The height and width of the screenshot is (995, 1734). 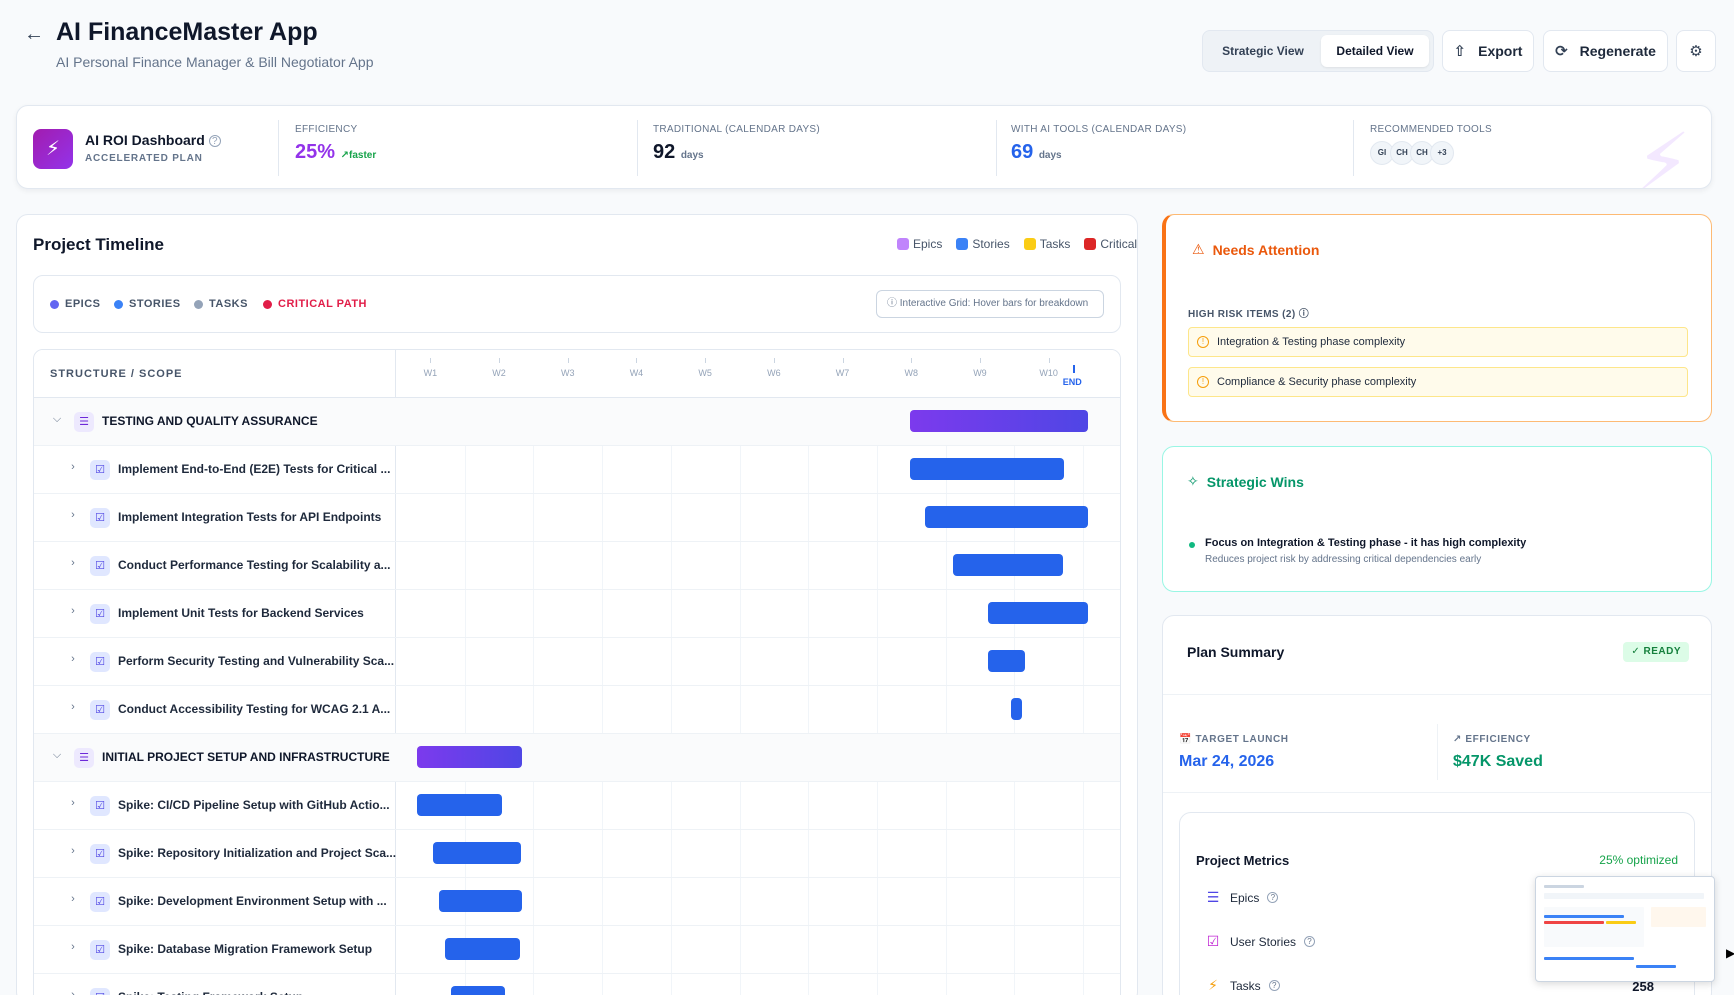 I want to click on win-bullet, so click(x=1192, y=545).